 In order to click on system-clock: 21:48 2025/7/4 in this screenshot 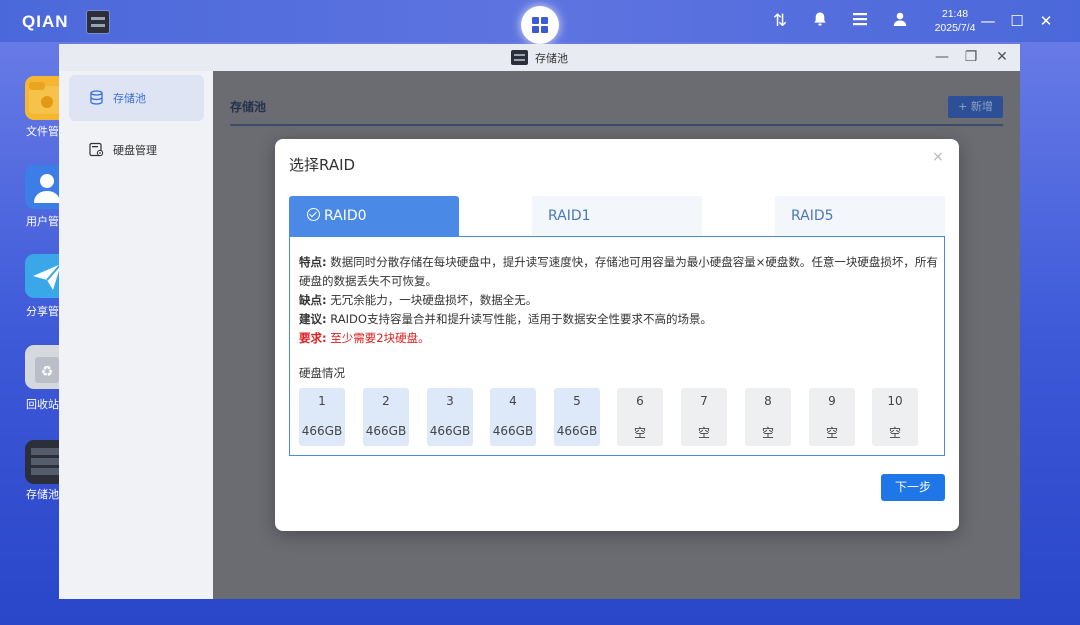, I will do `click(955, 21)`.